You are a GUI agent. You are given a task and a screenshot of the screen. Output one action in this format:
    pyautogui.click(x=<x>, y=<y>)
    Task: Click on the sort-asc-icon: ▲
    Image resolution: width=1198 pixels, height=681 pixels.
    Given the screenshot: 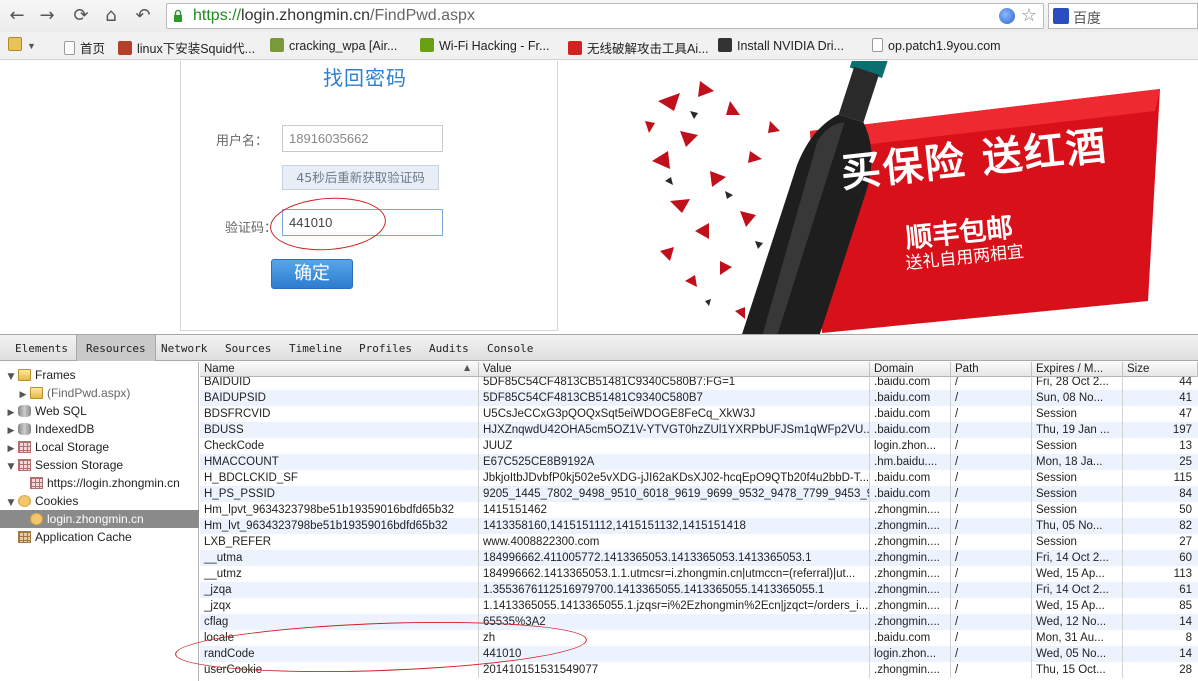 What is the action you would take?
    pyautogui.click(x=467, y=367)
    